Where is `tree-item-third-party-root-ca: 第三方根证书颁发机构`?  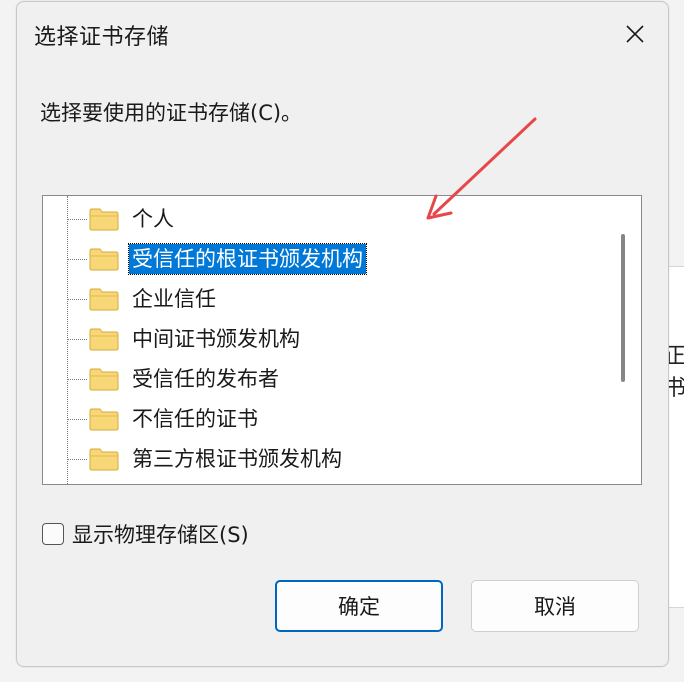 tree-item-third-party-root-ca: 第三方根证书颁发机构 is located at coordinates (333, 459).